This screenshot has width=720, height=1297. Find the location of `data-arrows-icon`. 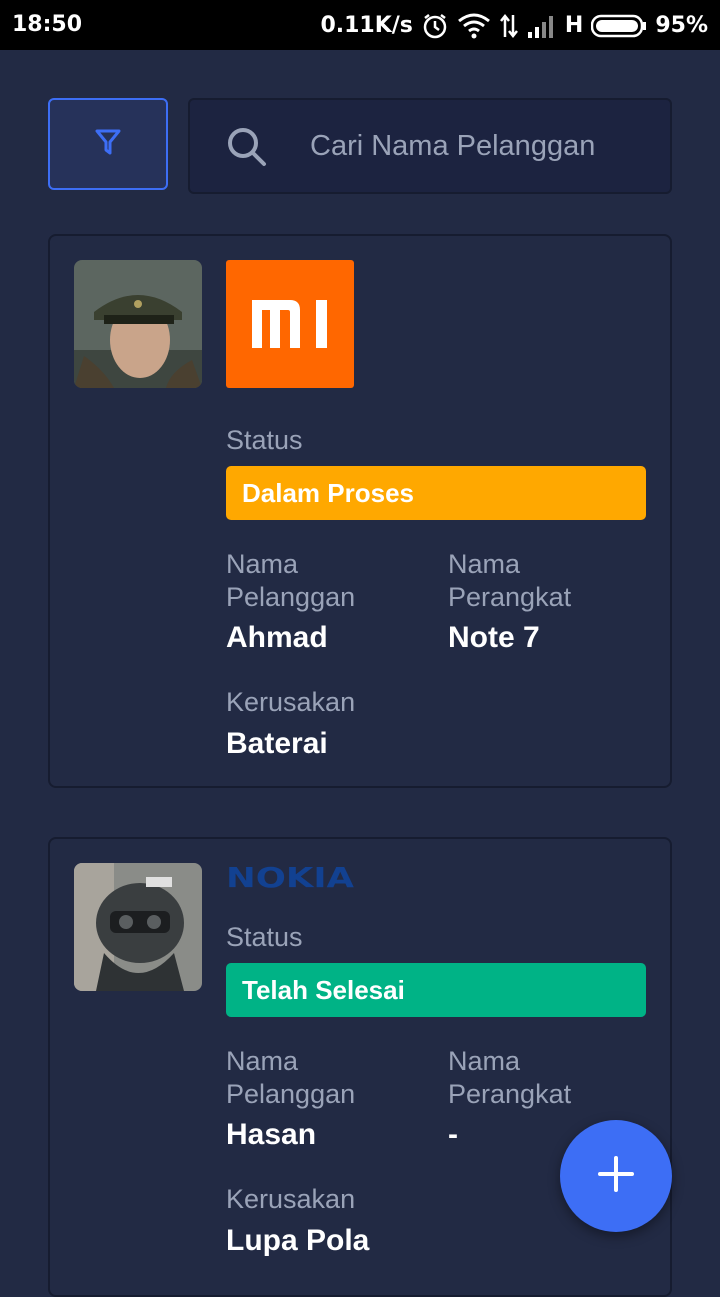

data-arrows-icon is located at coordinates (509, 26).